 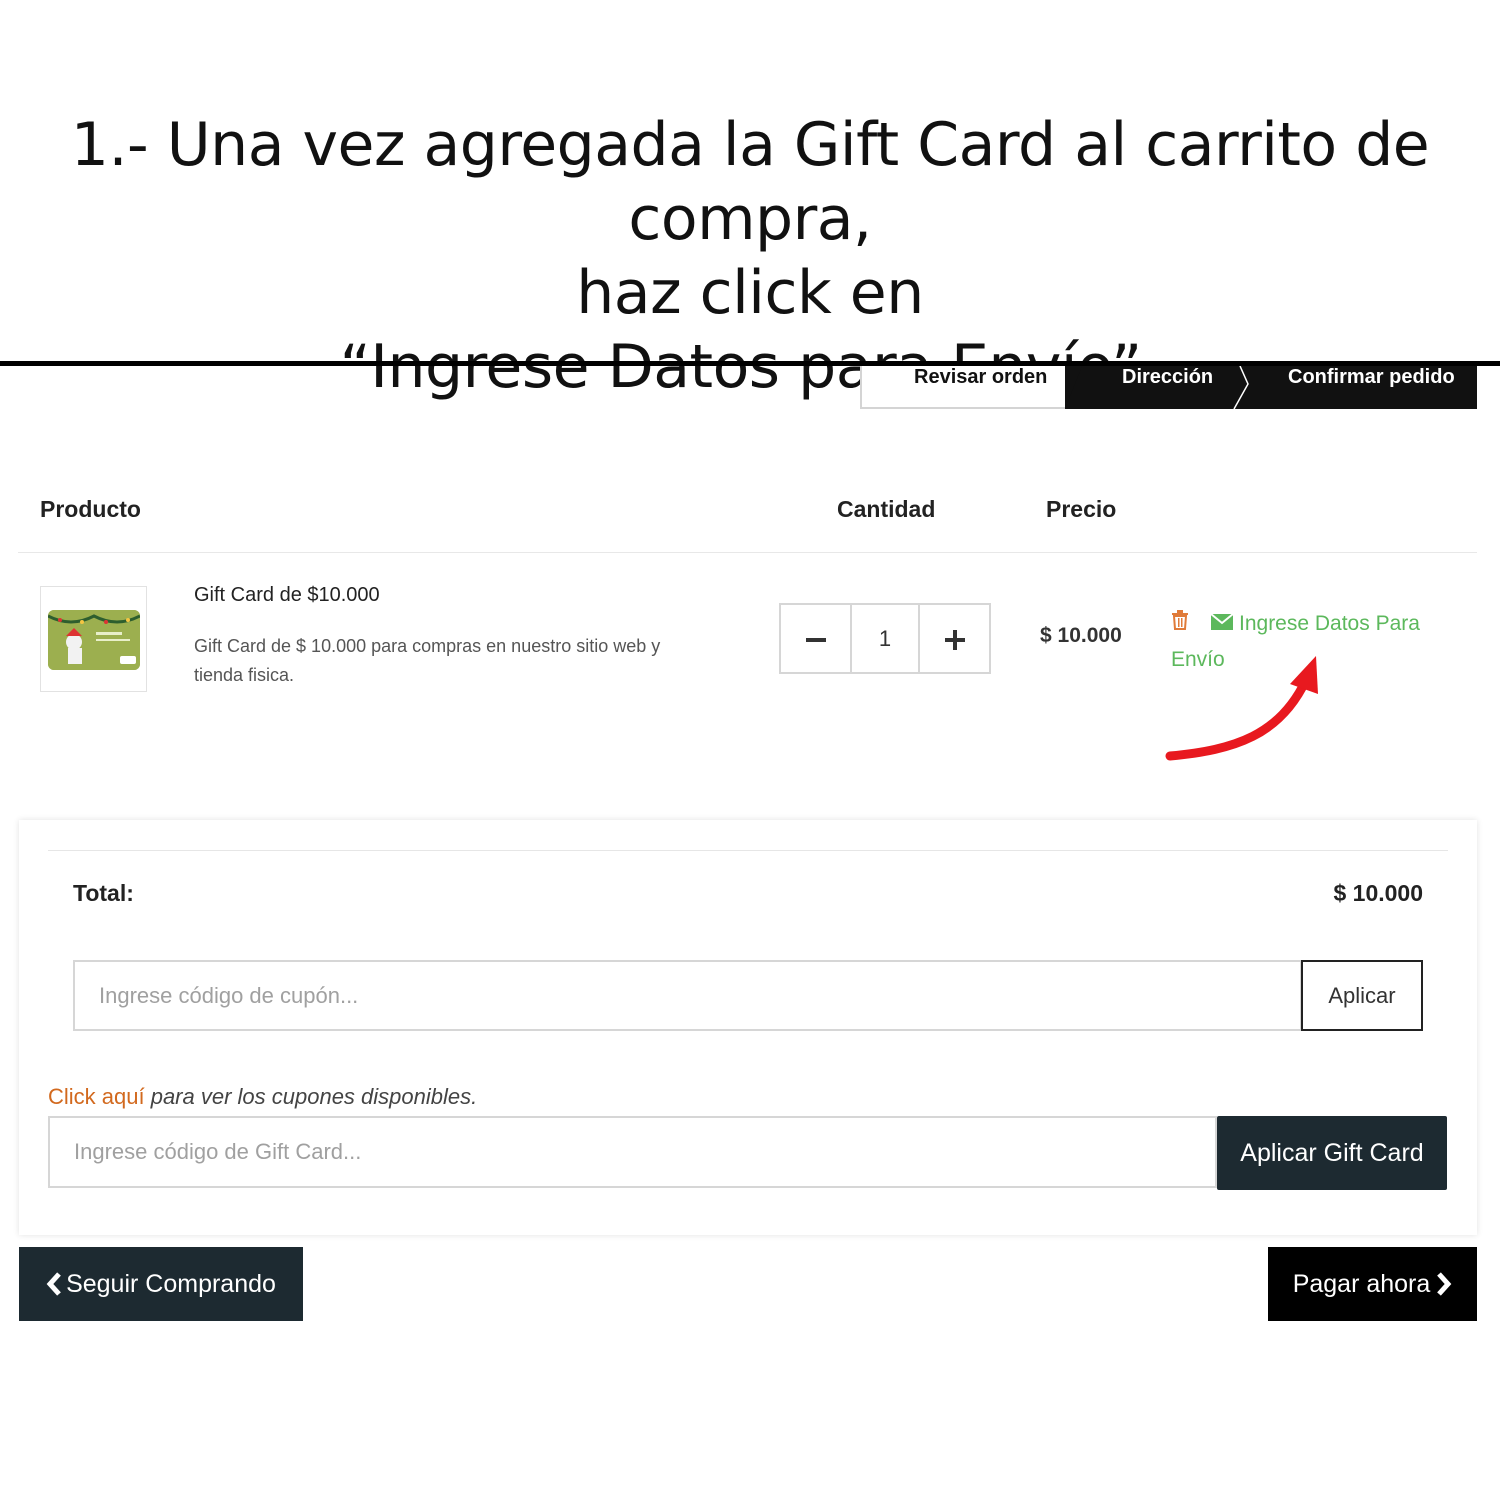 I want to click on coupon-input, so click(x=687, y=995).